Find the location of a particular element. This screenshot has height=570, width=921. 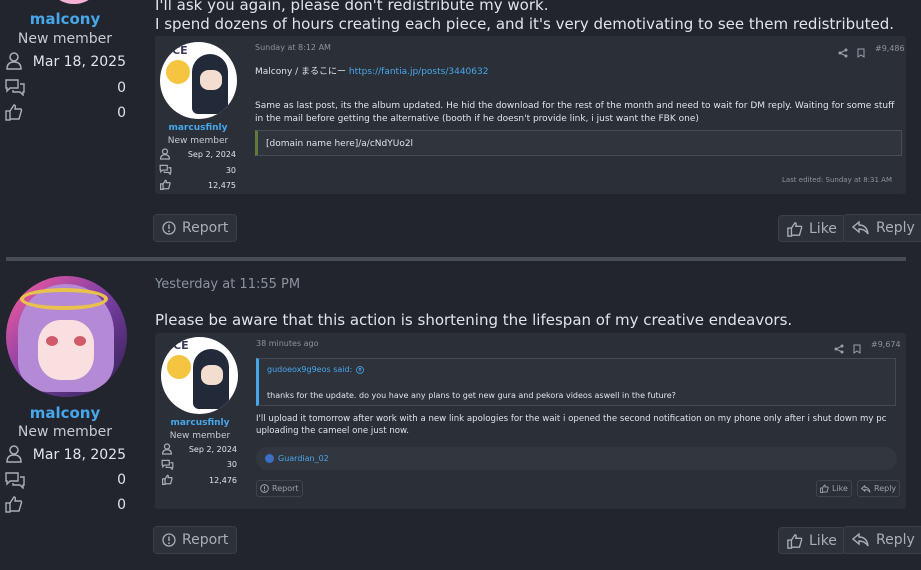

reaction-score: 12,476 is located at coordinates (223, 480).